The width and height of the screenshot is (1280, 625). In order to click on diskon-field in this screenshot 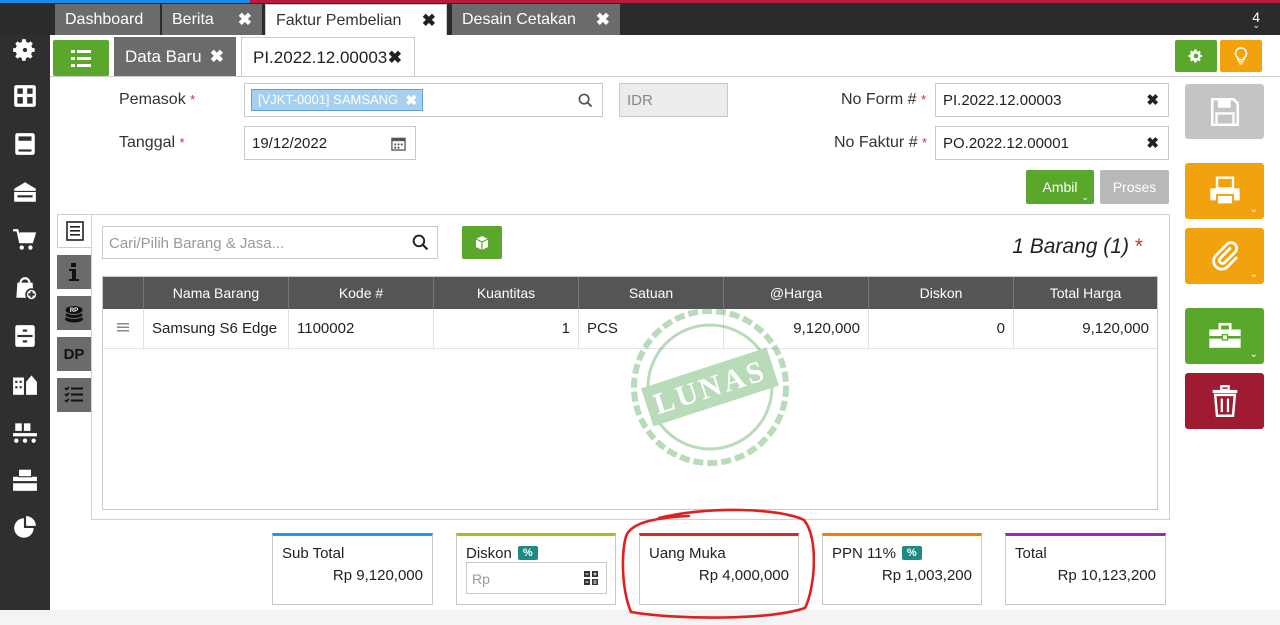, I will do `click(536, 578)`.